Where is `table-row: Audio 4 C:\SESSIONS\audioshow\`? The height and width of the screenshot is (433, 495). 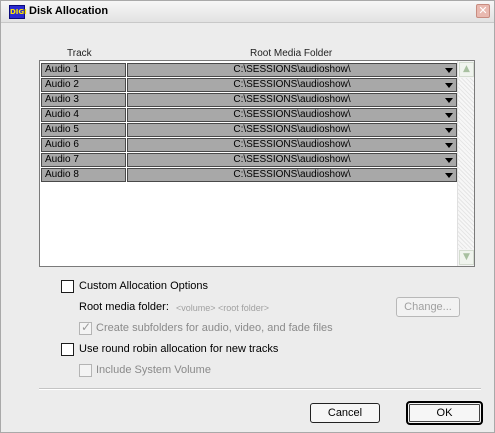
table-row: Audio 4 C:\SESSIONS\audioshow\ is located at coordinates (249, 115).